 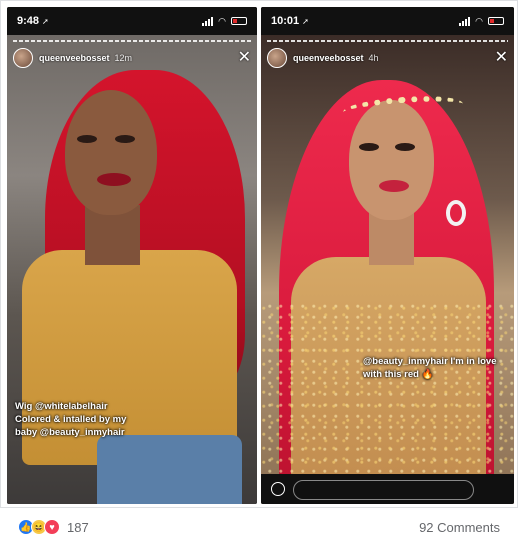 What do you see at coordinates (373, 58) in the screenshot?
I see `story-timestamp: 4h` at bounding box center [373, 58].